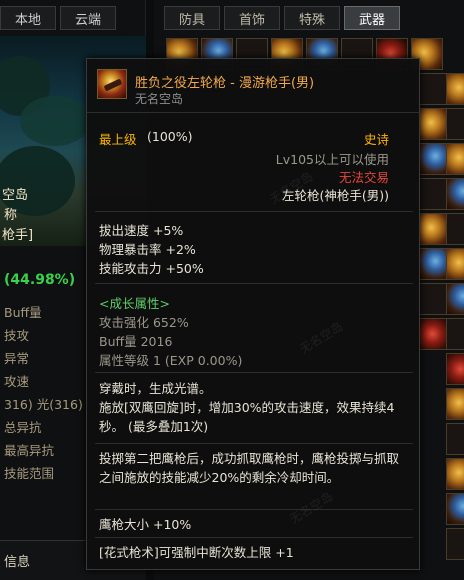  I want to click on tooltip-header: 胜负之役左轮枪 - 漫游枪手(男) 无名空岛, so click(254, 86).